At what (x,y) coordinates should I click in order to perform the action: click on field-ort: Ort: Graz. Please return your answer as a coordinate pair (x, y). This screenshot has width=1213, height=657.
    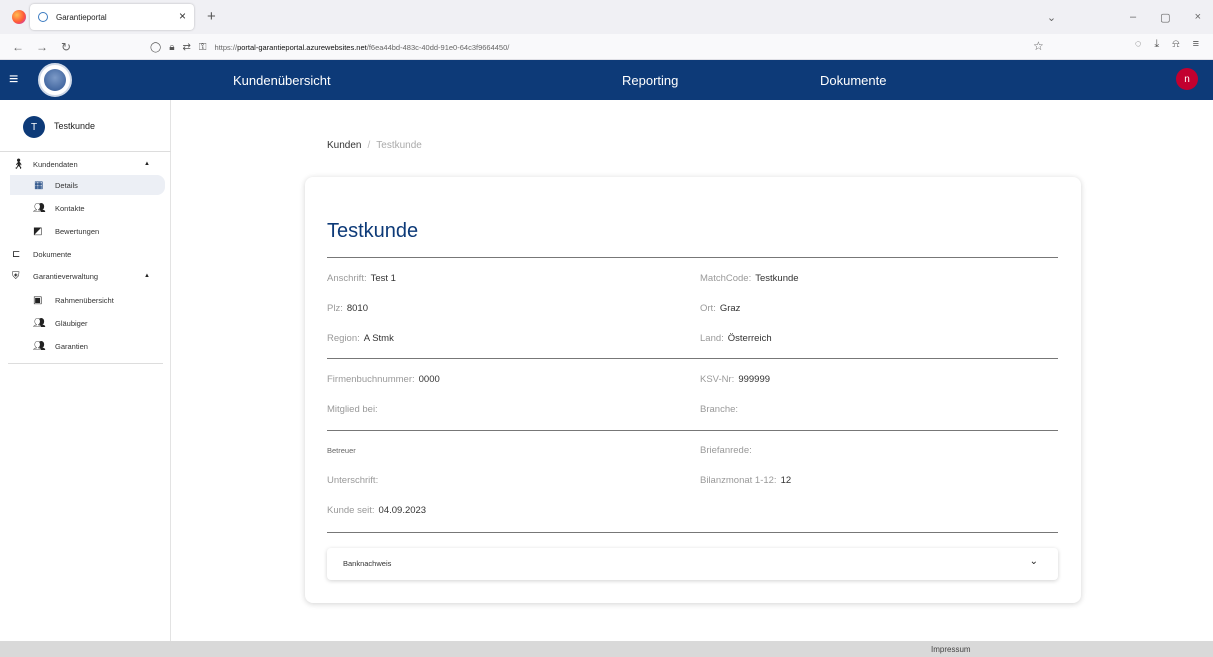
    Looking at the image, I should click on (720, 308).